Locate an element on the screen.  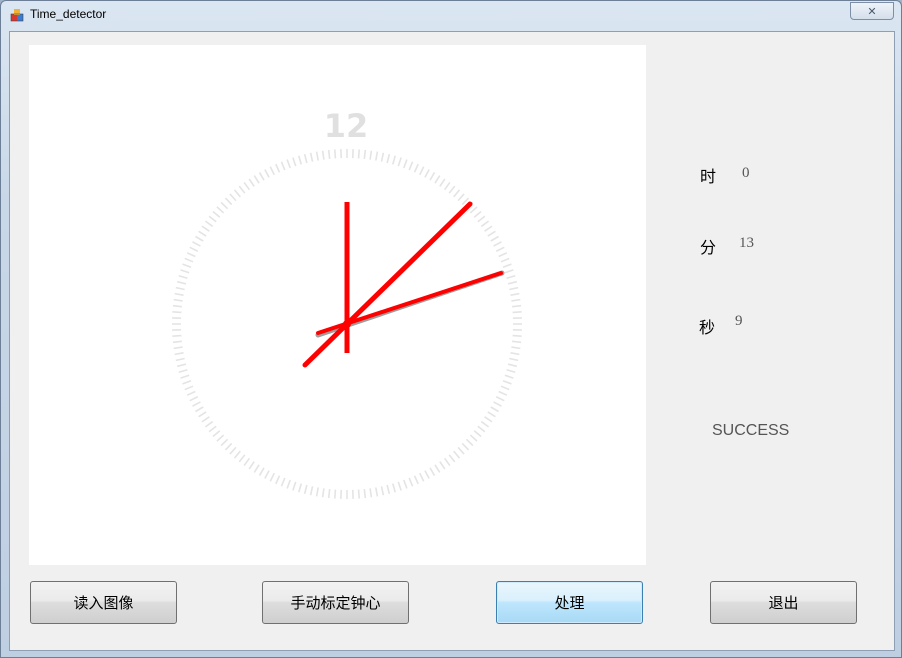
minute-label: 分 is located at coordinates (708, 247).